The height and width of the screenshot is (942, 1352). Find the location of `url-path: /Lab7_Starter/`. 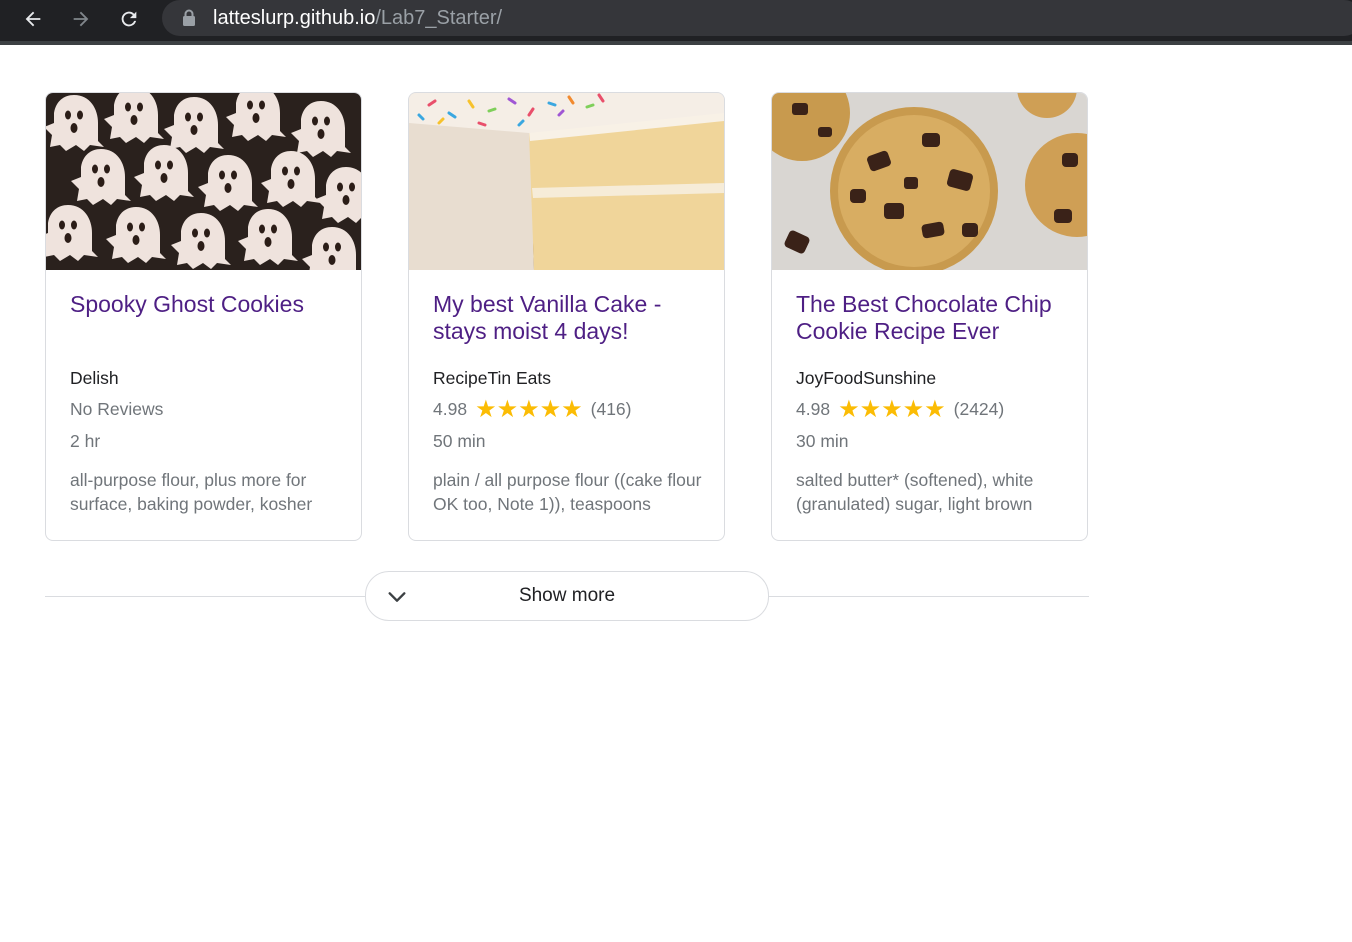

url-path: /Lab7_Starter/ is located at coordinates (439, 18).